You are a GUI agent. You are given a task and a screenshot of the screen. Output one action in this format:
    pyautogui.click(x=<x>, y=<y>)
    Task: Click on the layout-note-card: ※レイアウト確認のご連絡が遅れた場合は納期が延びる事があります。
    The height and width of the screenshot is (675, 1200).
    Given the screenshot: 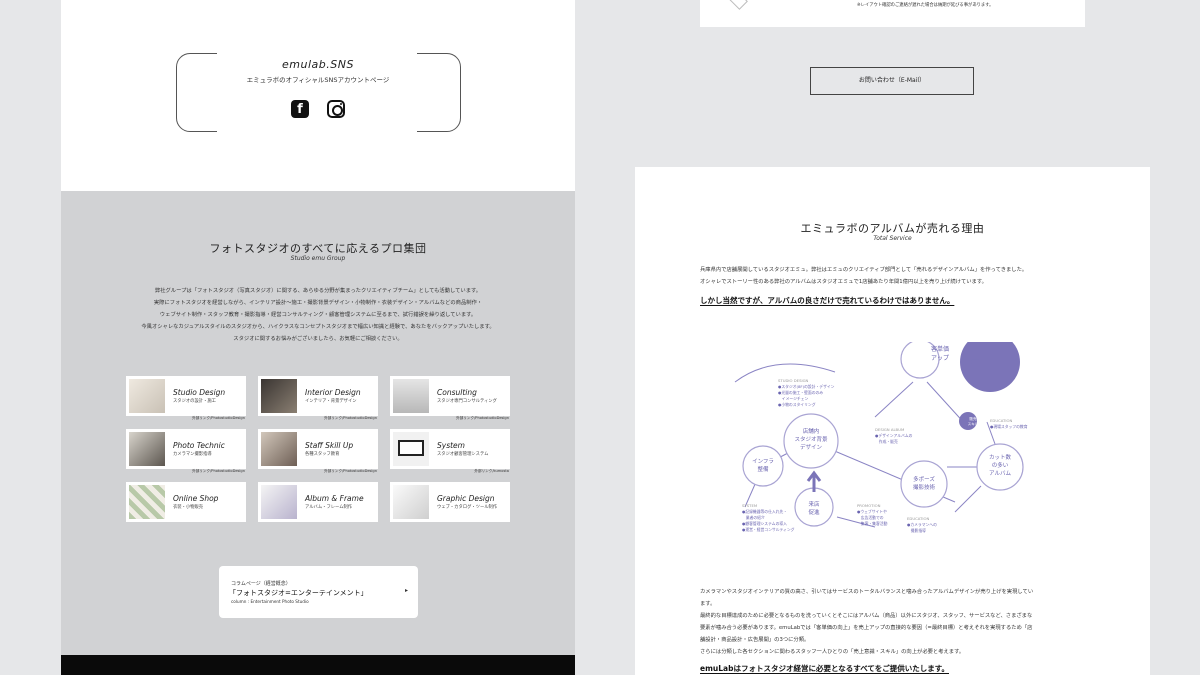 What is the action you would take?
    pyautogui.click(x=892, y=13)
    